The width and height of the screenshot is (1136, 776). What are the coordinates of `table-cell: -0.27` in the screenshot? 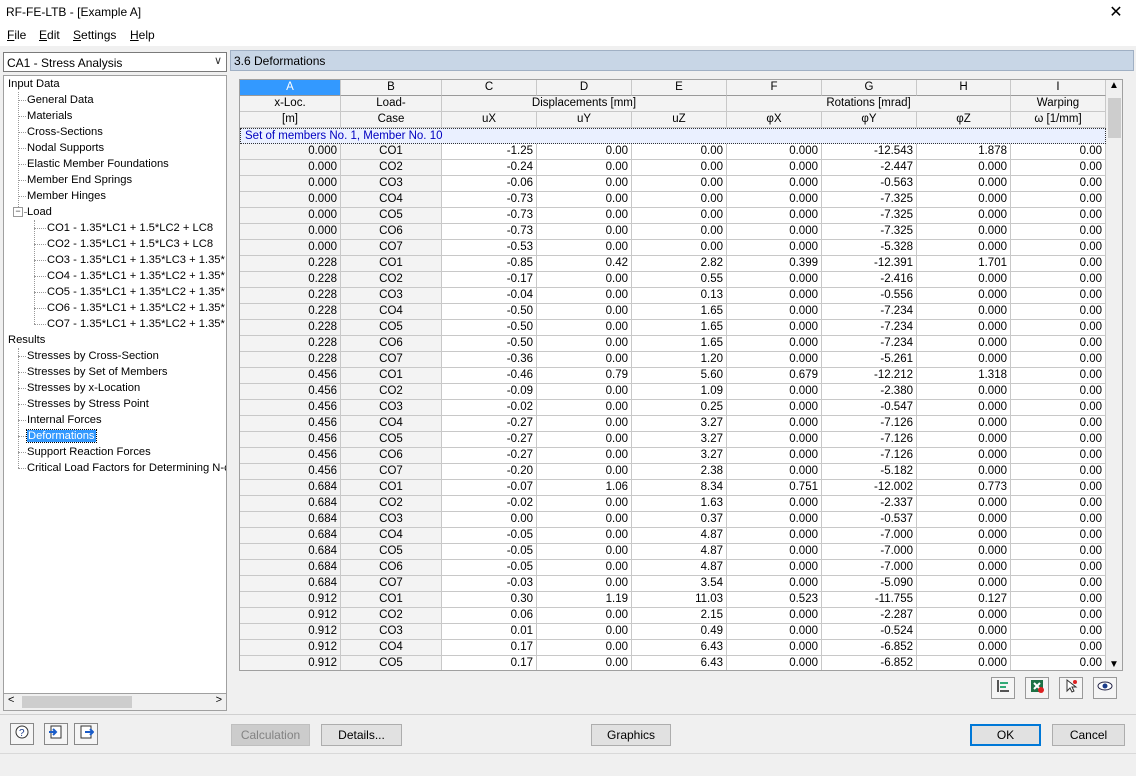 It's located at (489, 440).